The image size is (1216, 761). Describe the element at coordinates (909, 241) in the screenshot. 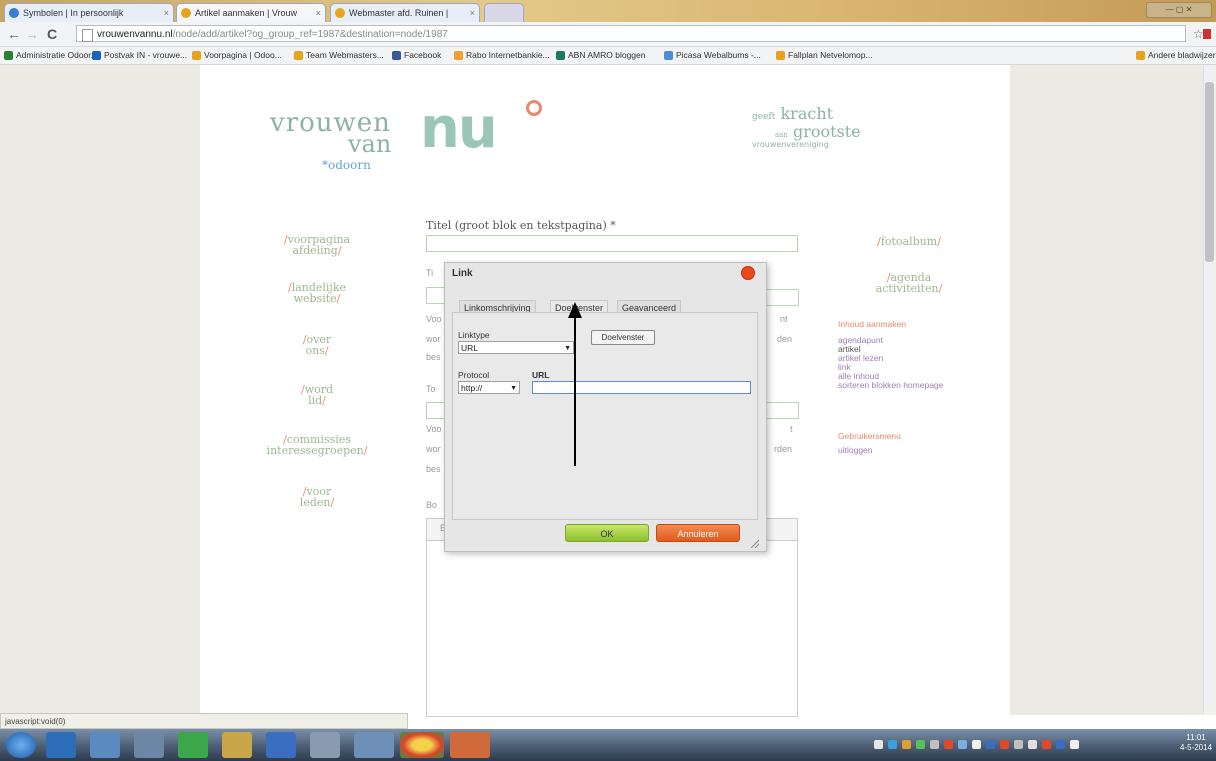

I see `nav-fotoalbum: /fotoalbum/` at that location.